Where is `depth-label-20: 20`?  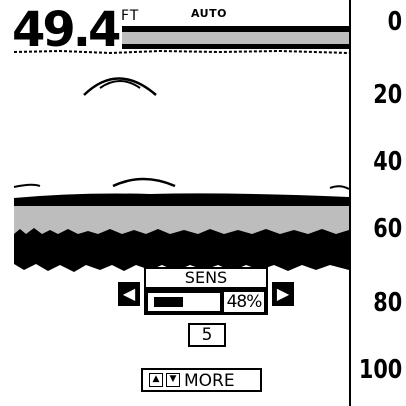
depth-label-20: 20 is located at coordinates (387, 95).